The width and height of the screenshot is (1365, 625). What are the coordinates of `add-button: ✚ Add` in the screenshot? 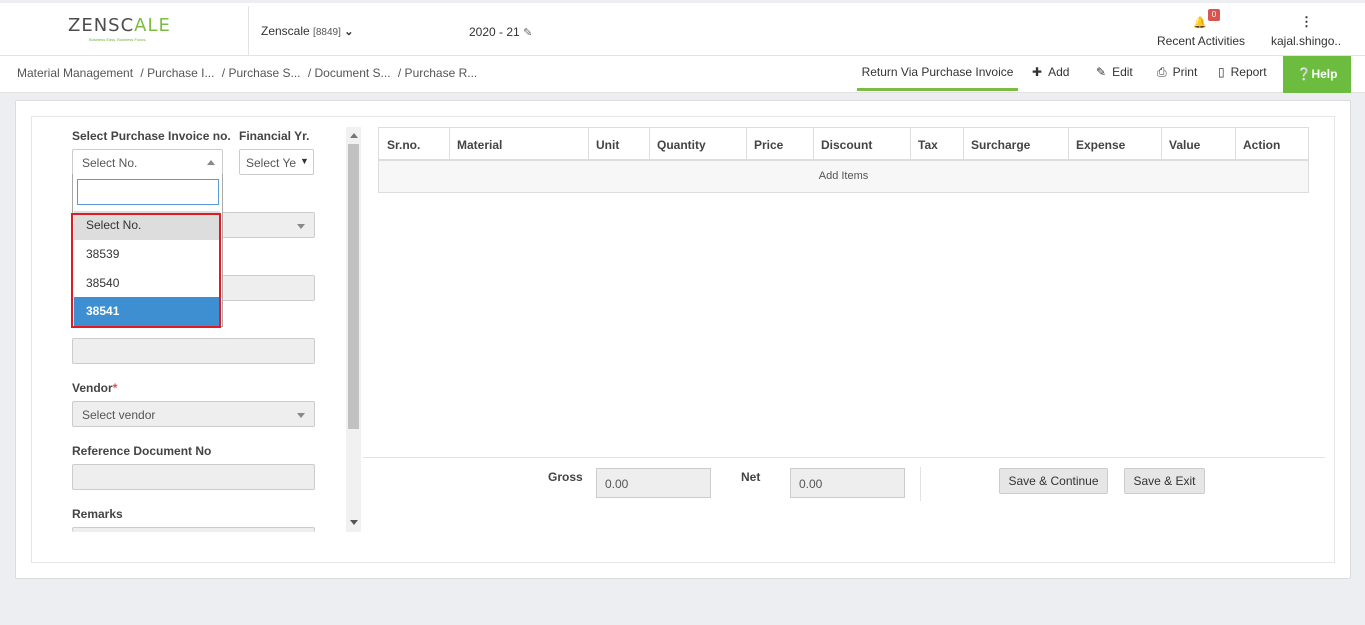 It's located at (1050, 72).